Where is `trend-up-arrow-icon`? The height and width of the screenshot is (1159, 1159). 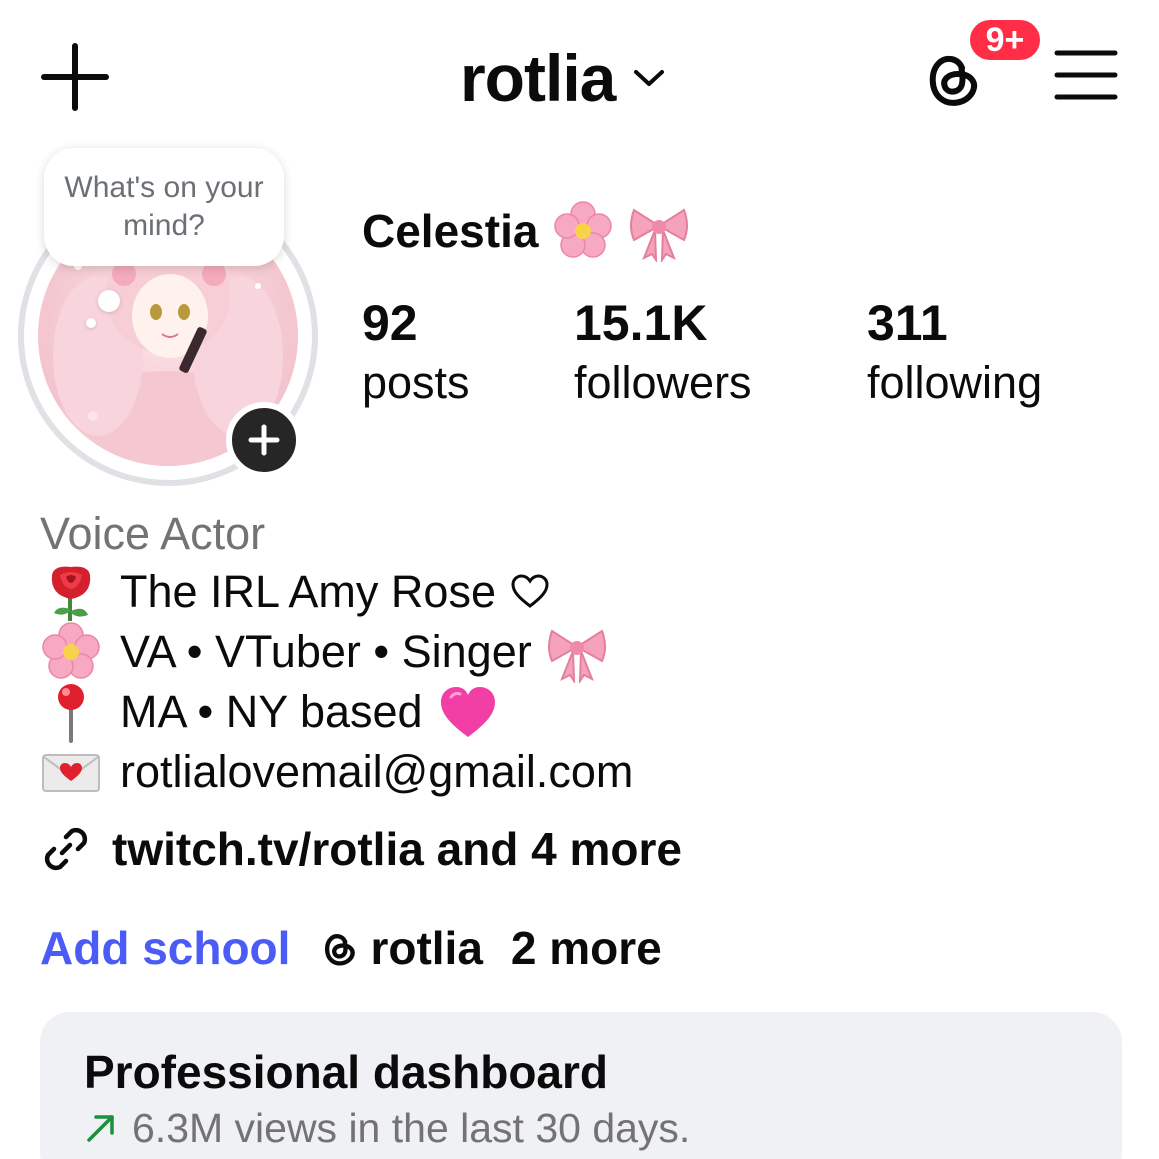
trend-up-arrow-icon is located at coordinates (100, 1128).